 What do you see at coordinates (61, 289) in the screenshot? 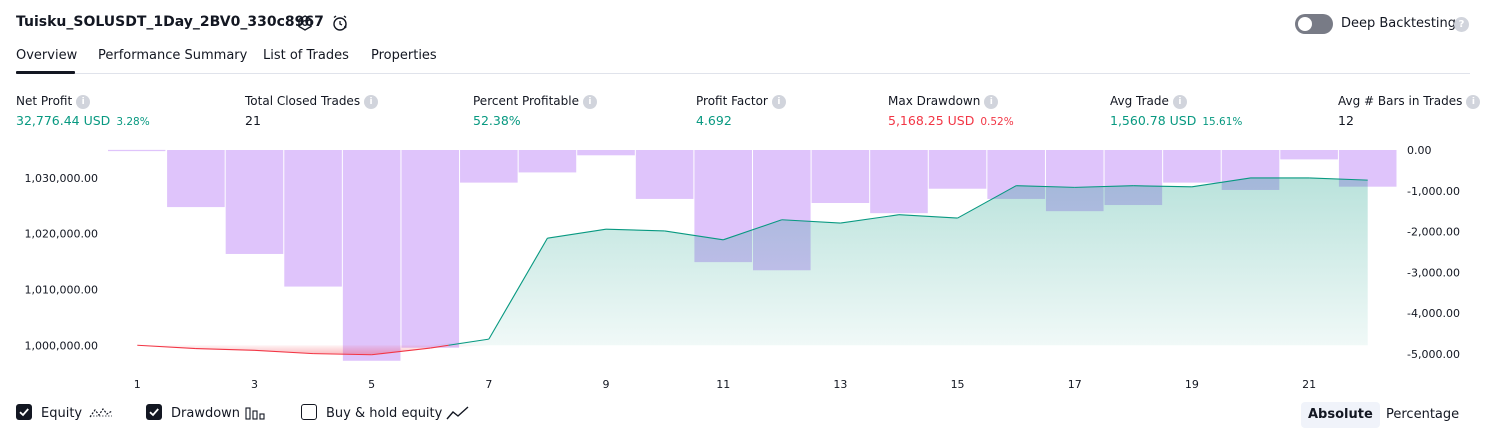
I see `left-axis-tick-label: 1,010,000.00` at bounding box center [61, 289].